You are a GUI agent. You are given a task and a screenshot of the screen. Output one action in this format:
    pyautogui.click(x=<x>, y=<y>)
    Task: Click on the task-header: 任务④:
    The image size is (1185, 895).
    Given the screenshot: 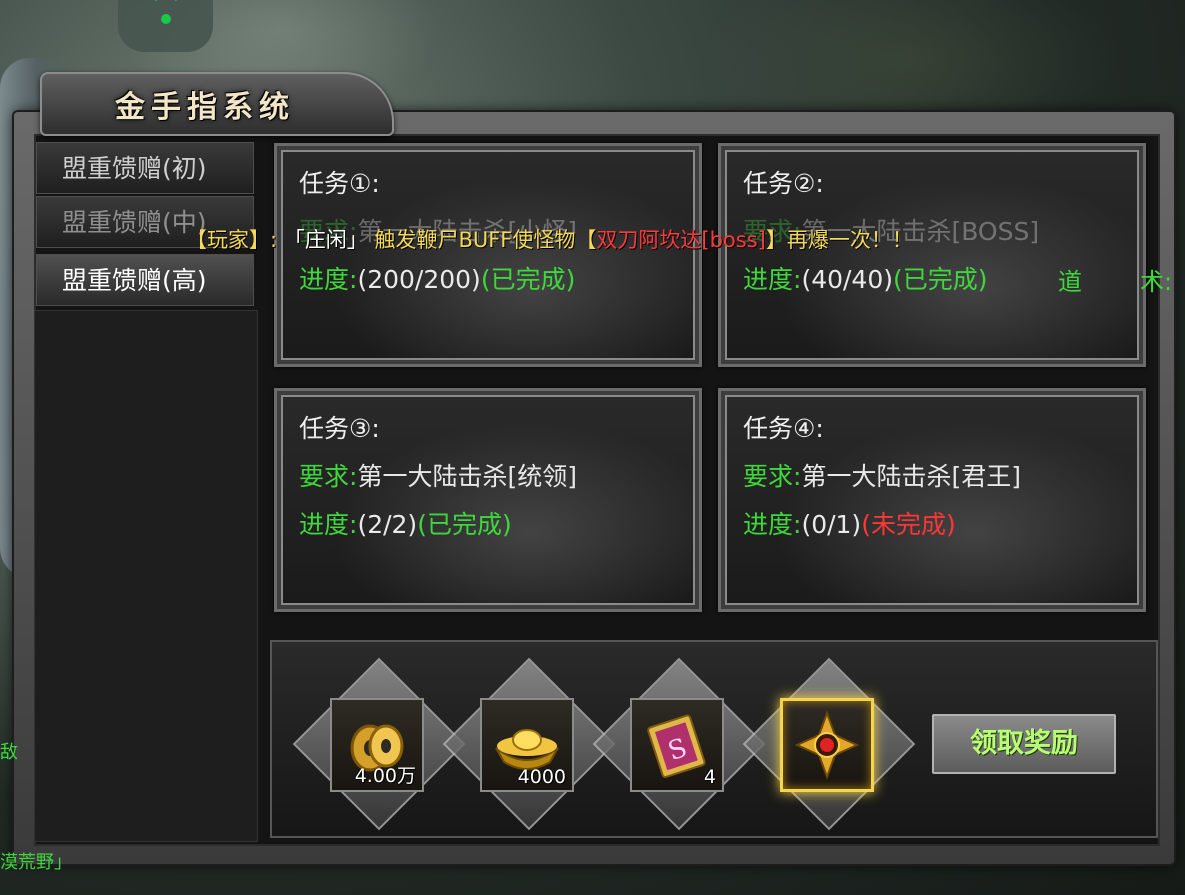 What is the action you would take?
    pyautogui.click(x=783, y=428)
    